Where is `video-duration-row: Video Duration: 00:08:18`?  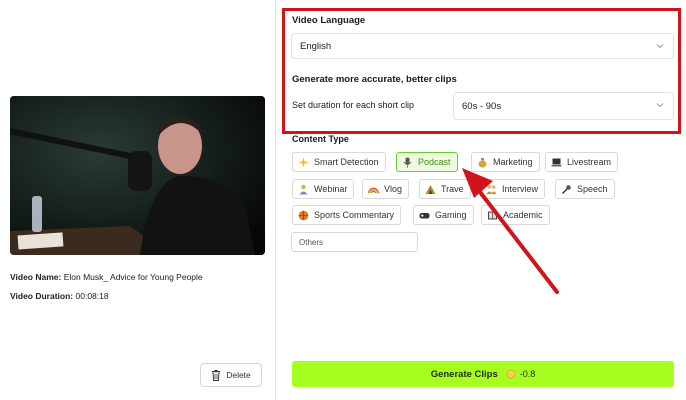 video-duration-row: Video Duration: 00:08:18 is located at coordinates (59, 296).